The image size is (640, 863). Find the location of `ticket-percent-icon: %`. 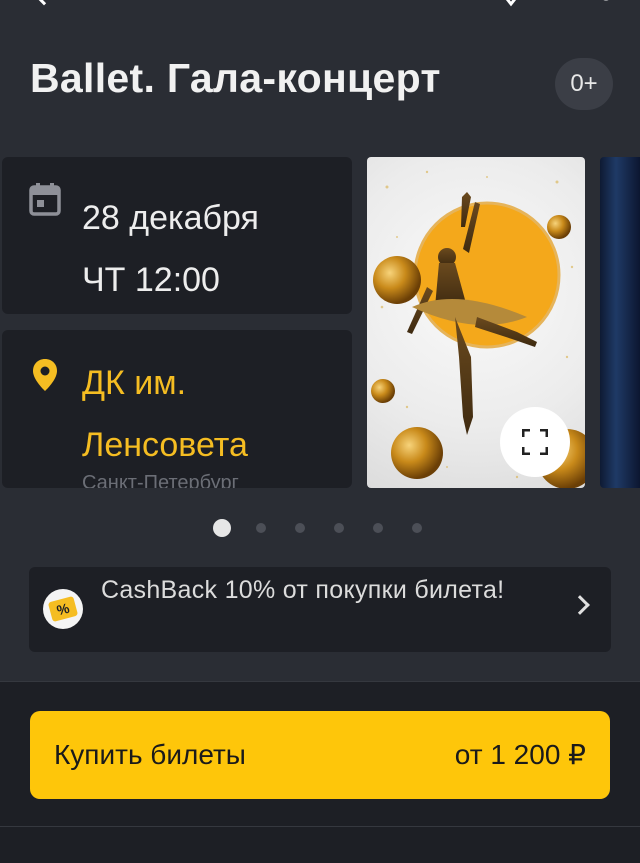

ticket-percent-icon: % is located at coordinates (63, 609).